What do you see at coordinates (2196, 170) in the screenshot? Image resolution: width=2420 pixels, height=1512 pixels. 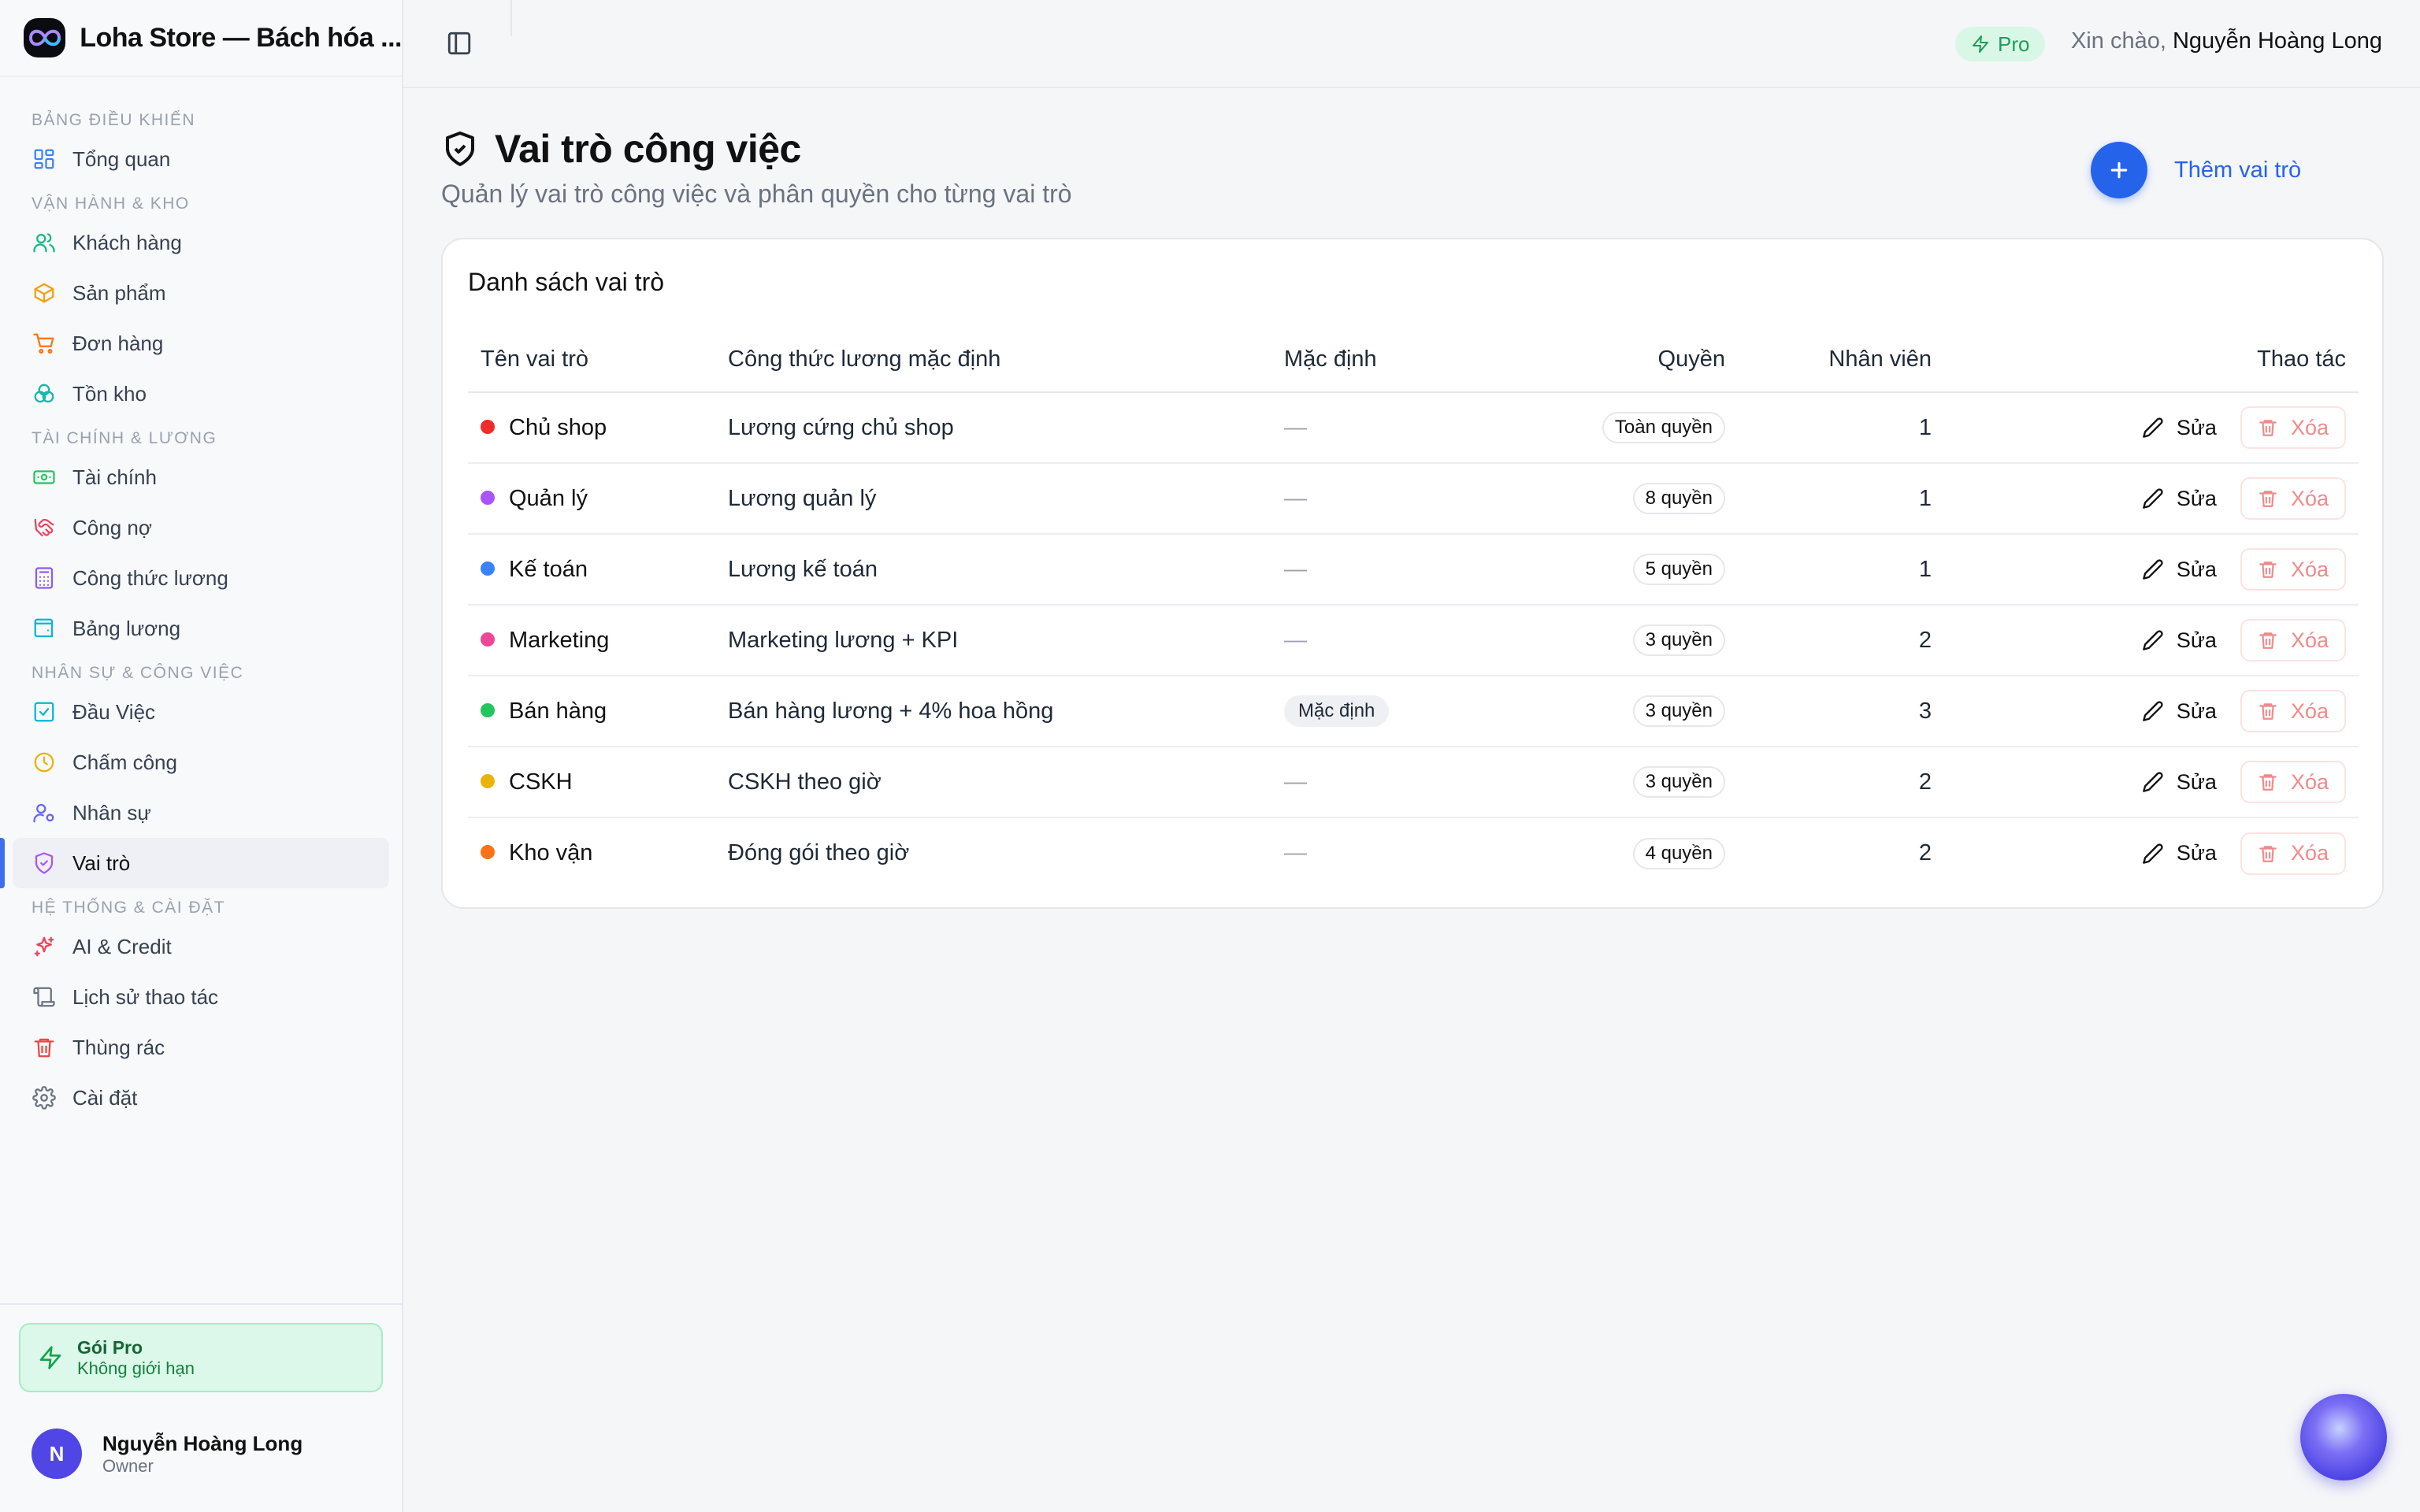 I see `add-role-button: Thêm vai trò` at bounding box center [2196, 170].